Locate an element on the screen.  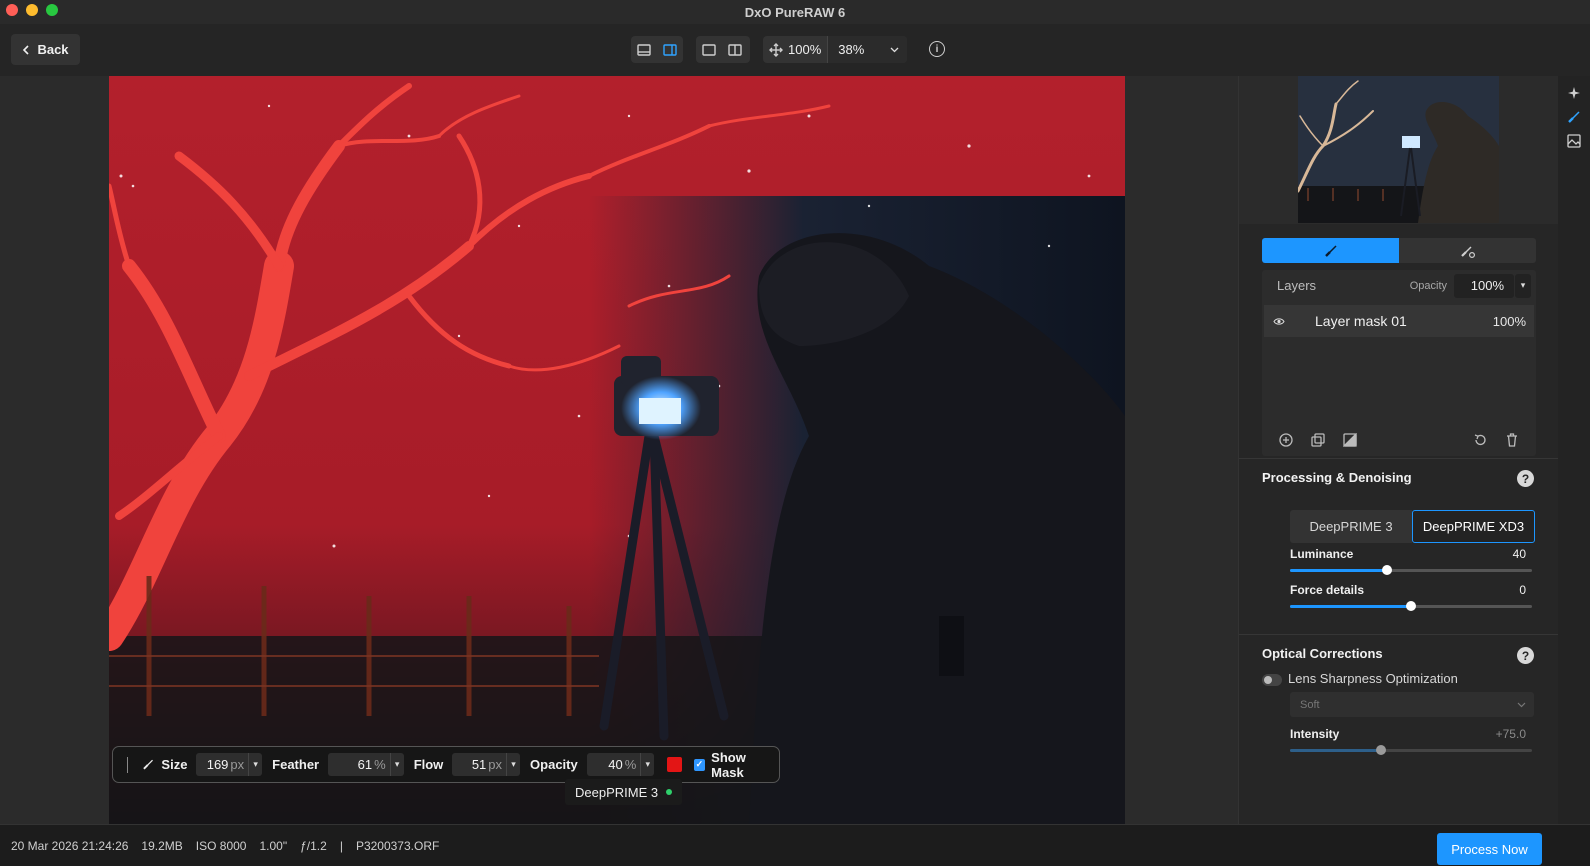
layer-opacity-dropdown-icon: ▾ is located at coordinates (1523, 285).